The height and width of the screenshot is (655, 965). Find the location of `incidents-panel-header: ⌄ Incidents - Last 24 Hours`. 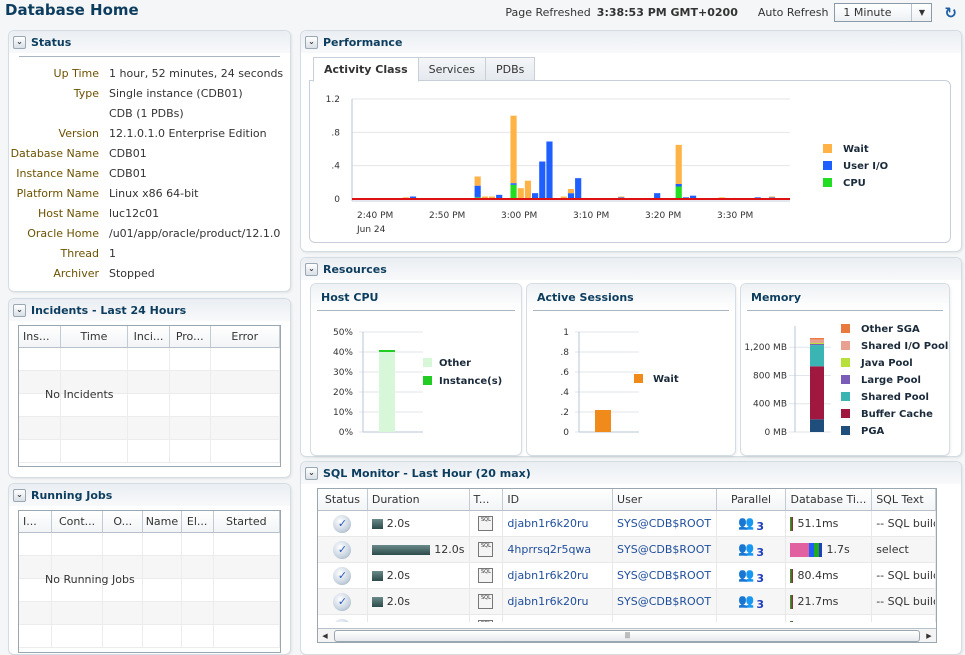

incidents-panel-header: ⌄ Incidents - Last 24 Hours is located at coordinates (149, 310).